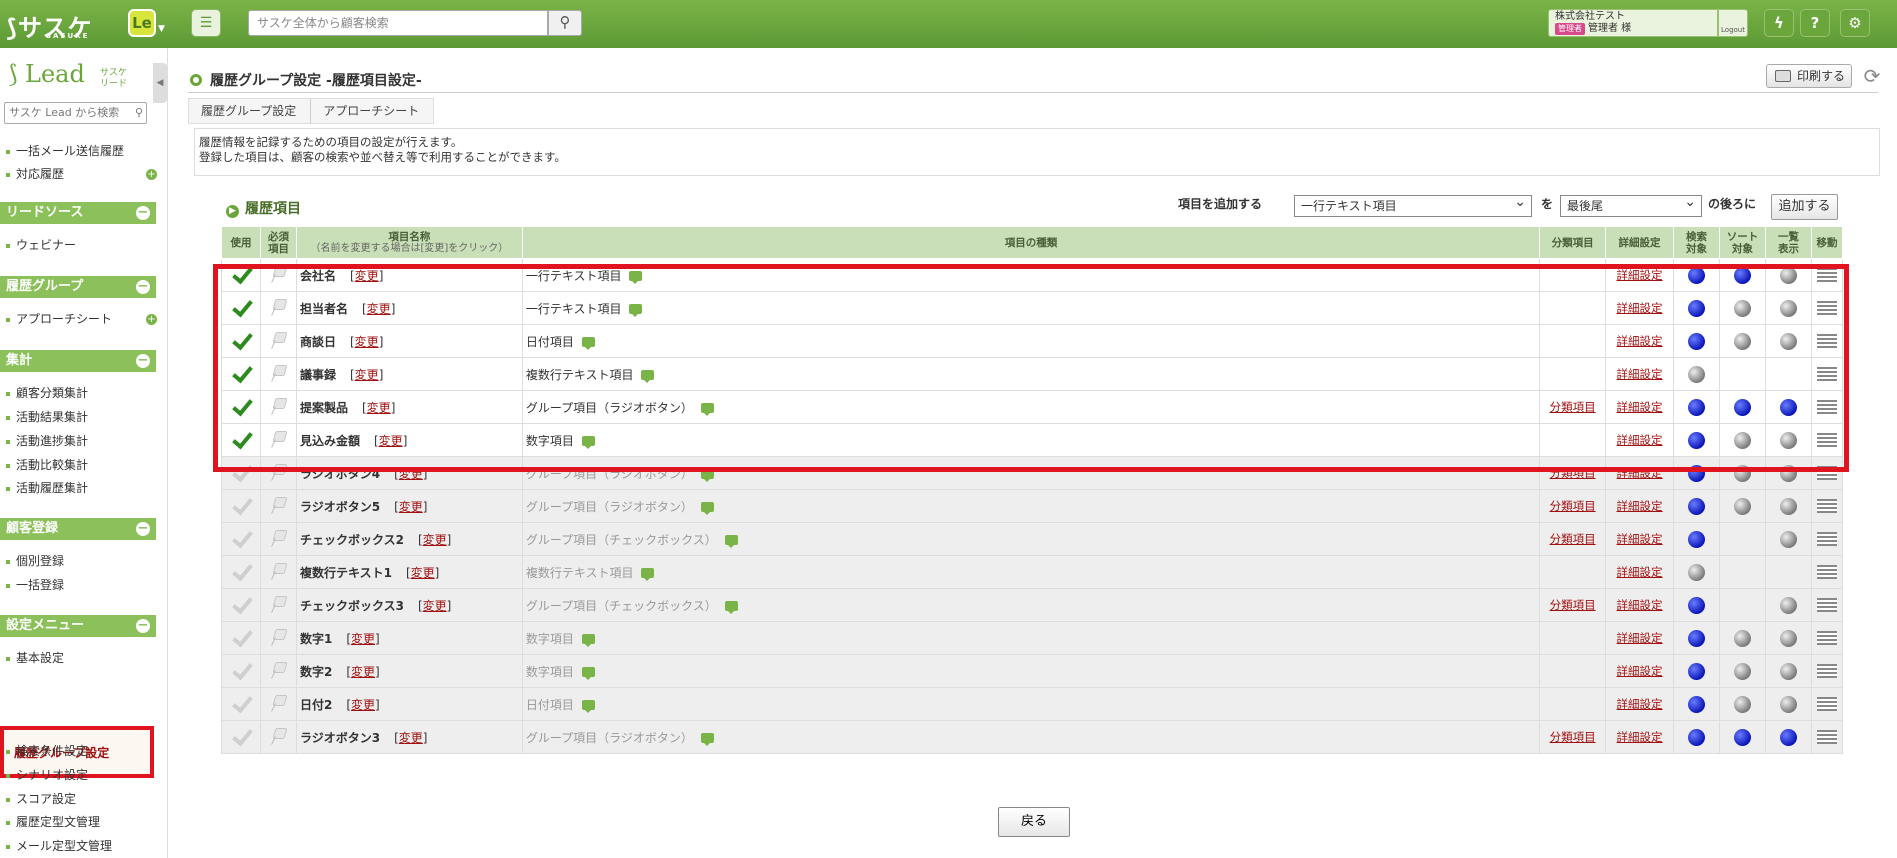 This screenshot has width=1897, height=858. I want to click on breadcrumb-item: 履歴グループ設定, so click(250, 111).